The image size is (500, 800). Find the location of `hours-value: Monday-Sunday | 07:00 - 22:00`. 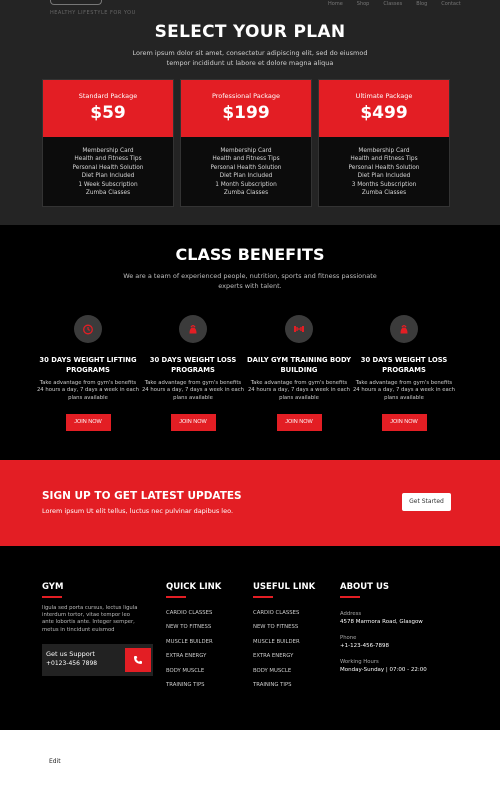

hours-value: Monday-Sunday | 07:00 - 22:00 is located at coordinates (383, 669).